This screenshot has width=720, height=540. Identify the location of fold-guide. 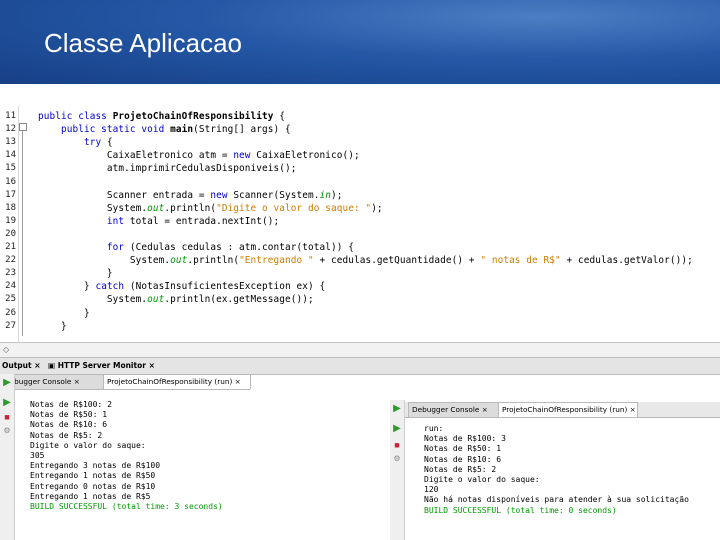
(22, 231).